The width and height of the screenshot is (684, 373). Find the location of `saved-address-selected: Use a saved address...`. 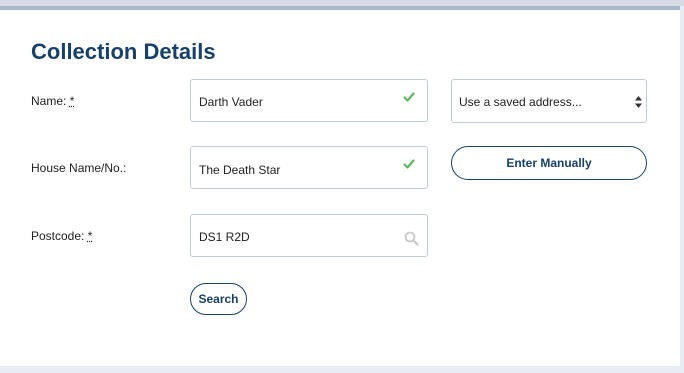

saved-address-selected: Use a saved address... is located at coordinates (520, 102).